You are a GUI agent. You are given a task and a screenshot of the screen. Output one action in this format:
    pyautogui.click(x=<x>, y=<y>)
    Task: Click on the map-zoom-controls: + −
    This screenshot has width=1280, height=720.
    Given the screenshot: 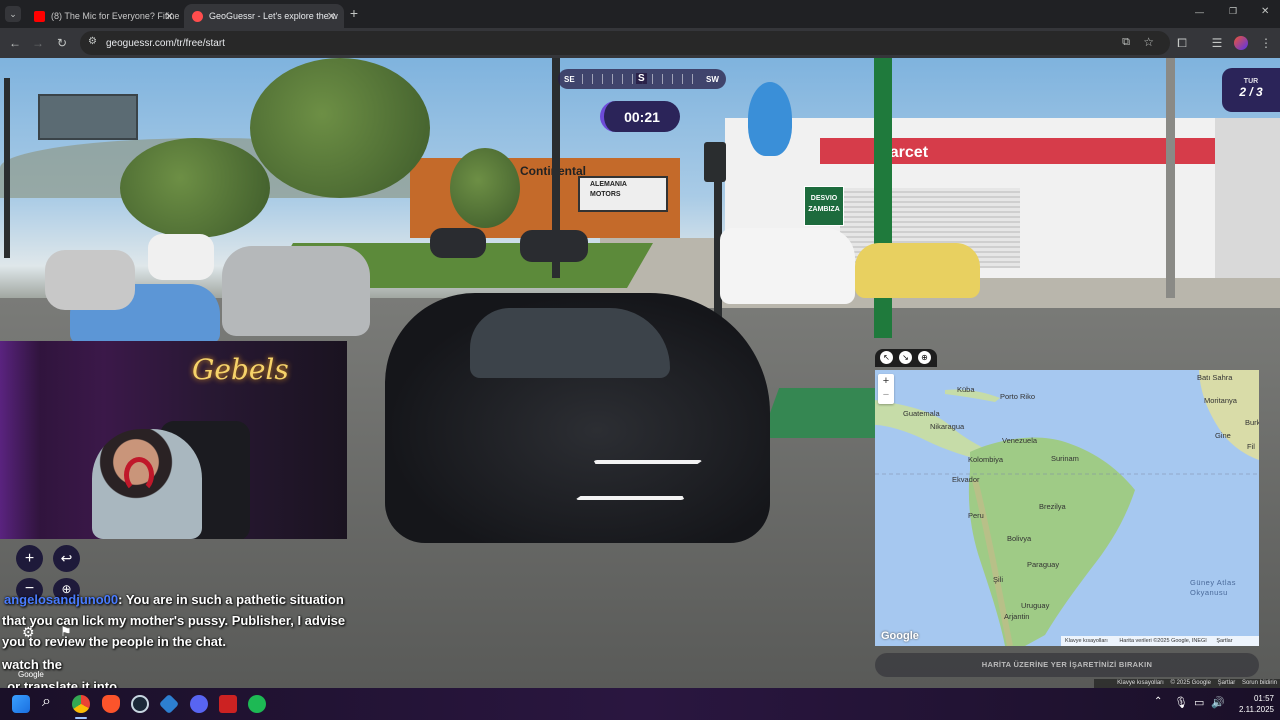 What is the action you would take?
    pyautogui.click(x=886, y=389)
    